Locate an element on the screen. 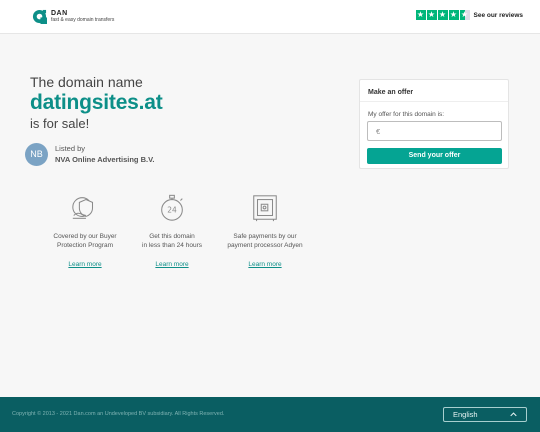  seller-name: NVA Online Advertising B.V. is located at coordinates (105, 159).